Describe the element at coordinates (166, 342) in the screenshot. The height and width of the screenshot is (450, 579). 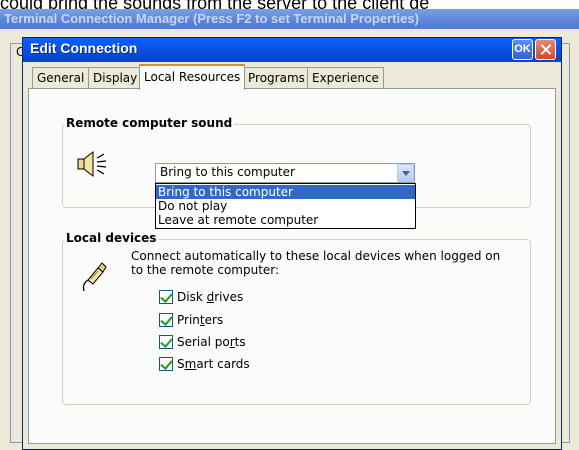
I see `serial-ports-checkbox` at that location.